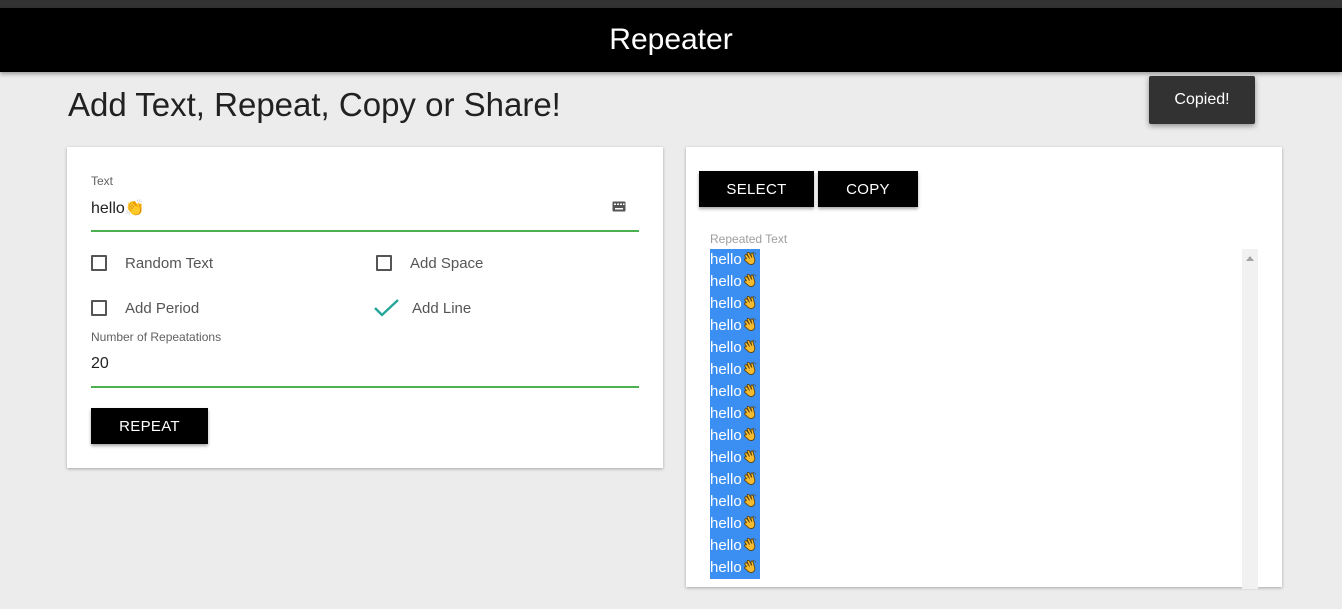 Image resolution: width=1342 pixels, height=609 pixels. What do you see at coordinates (102, 181) in the screenshot?
I see `text-field-label: Text` at bounding box center [102, 181].